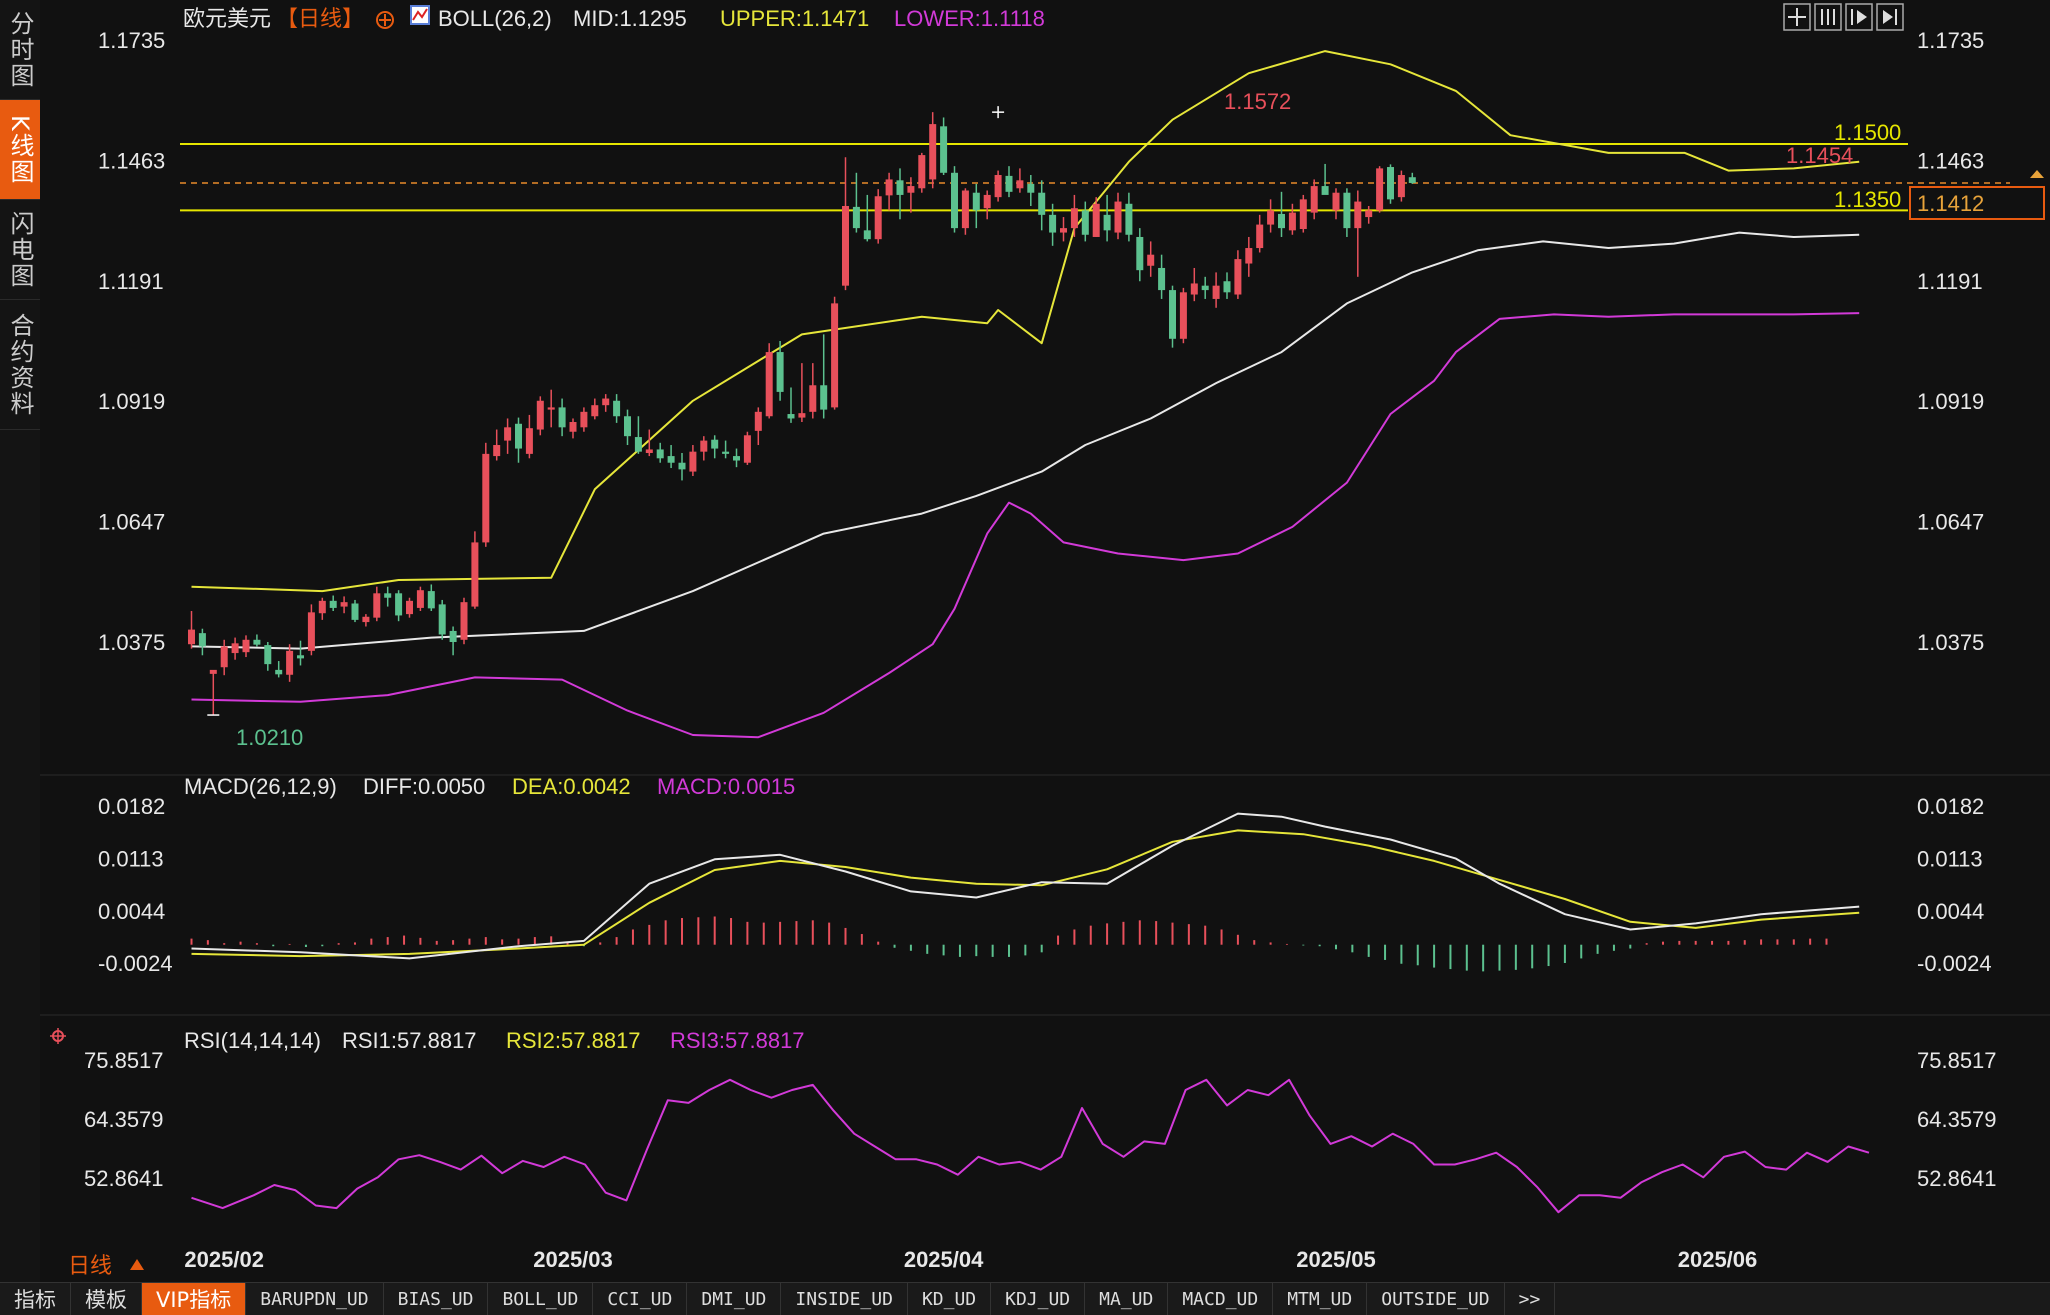 The height and width of the screenshot is (1315, 2050). Describe the element at coordinates (950, 1299) in the screenshot. I see `indicator-tab-kd-ud: KD_UD` at that location.